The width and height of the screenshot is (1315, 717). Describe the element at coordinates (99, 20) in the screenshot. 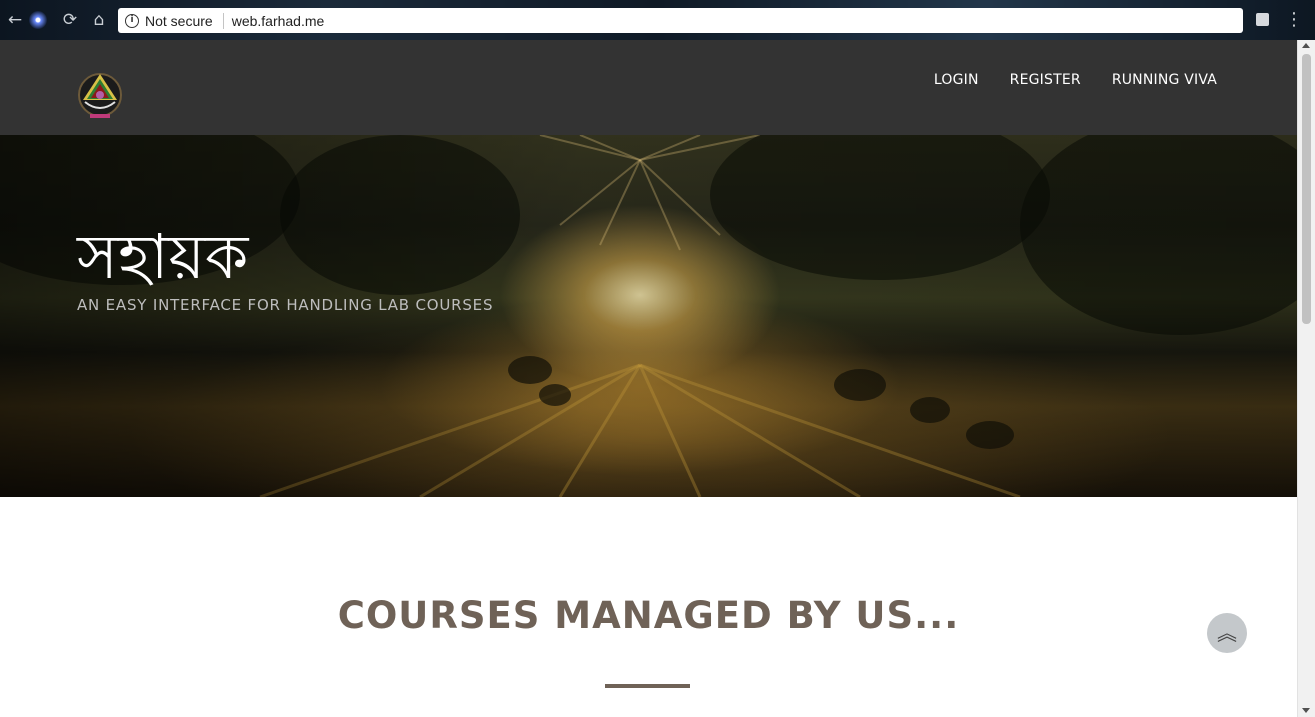

I see `home-button: ⌂` at that location.